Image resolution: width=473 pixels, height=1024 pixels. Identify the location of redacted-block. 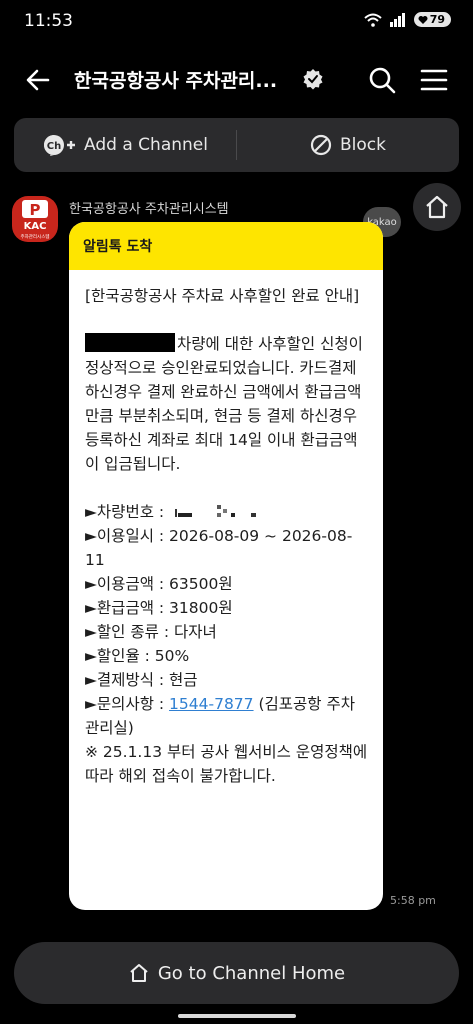
(130, 342).